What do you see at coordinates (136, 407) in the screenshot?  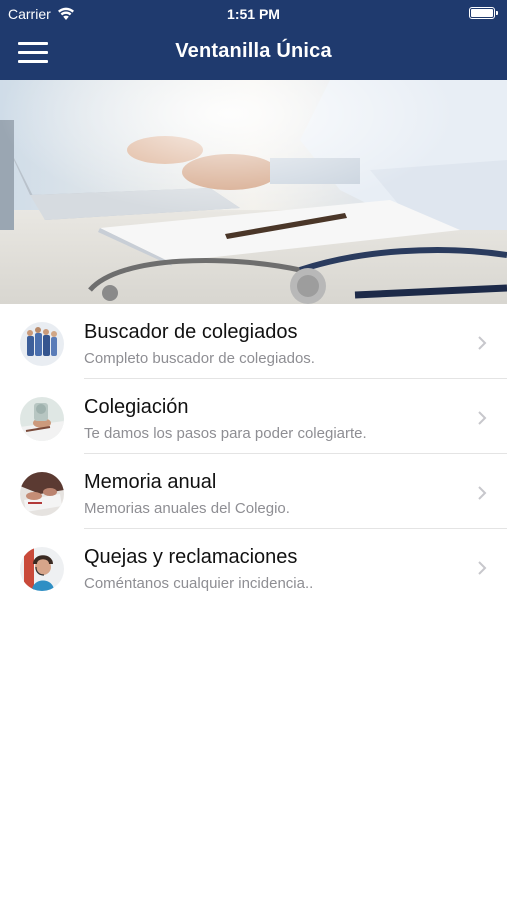 I see `menu-item-title: Colegiación` at bounding box center [136, 407].